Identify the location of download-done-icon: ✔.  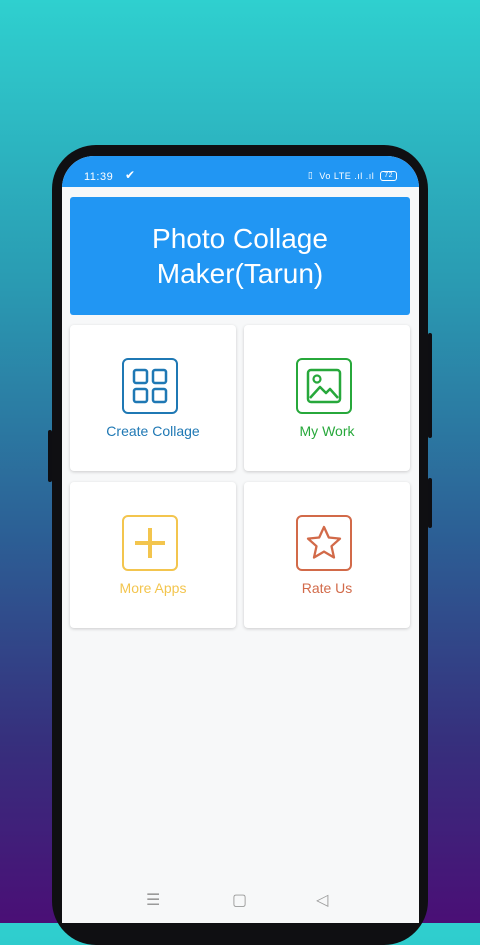
(130, 175).